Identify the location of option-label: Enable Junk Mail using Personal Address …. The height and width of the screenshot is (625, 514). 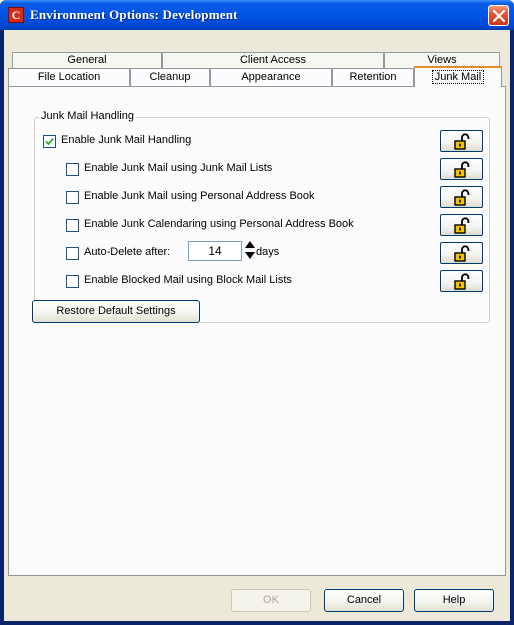
(199, 196).